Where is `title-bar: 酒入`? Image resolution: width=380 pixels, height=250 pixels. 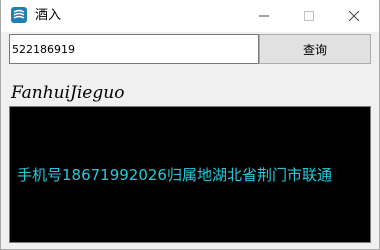
title-bar: 酒入 is located at coordinates (190, 16).